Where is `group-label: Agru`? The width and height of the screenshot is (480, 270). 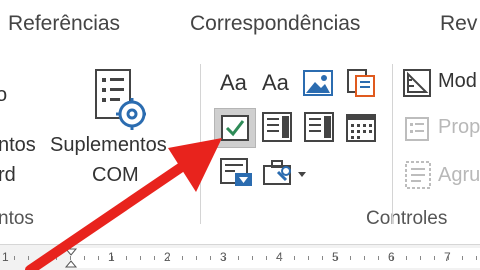 group-label: Agru is located at coordinates (459, 175).